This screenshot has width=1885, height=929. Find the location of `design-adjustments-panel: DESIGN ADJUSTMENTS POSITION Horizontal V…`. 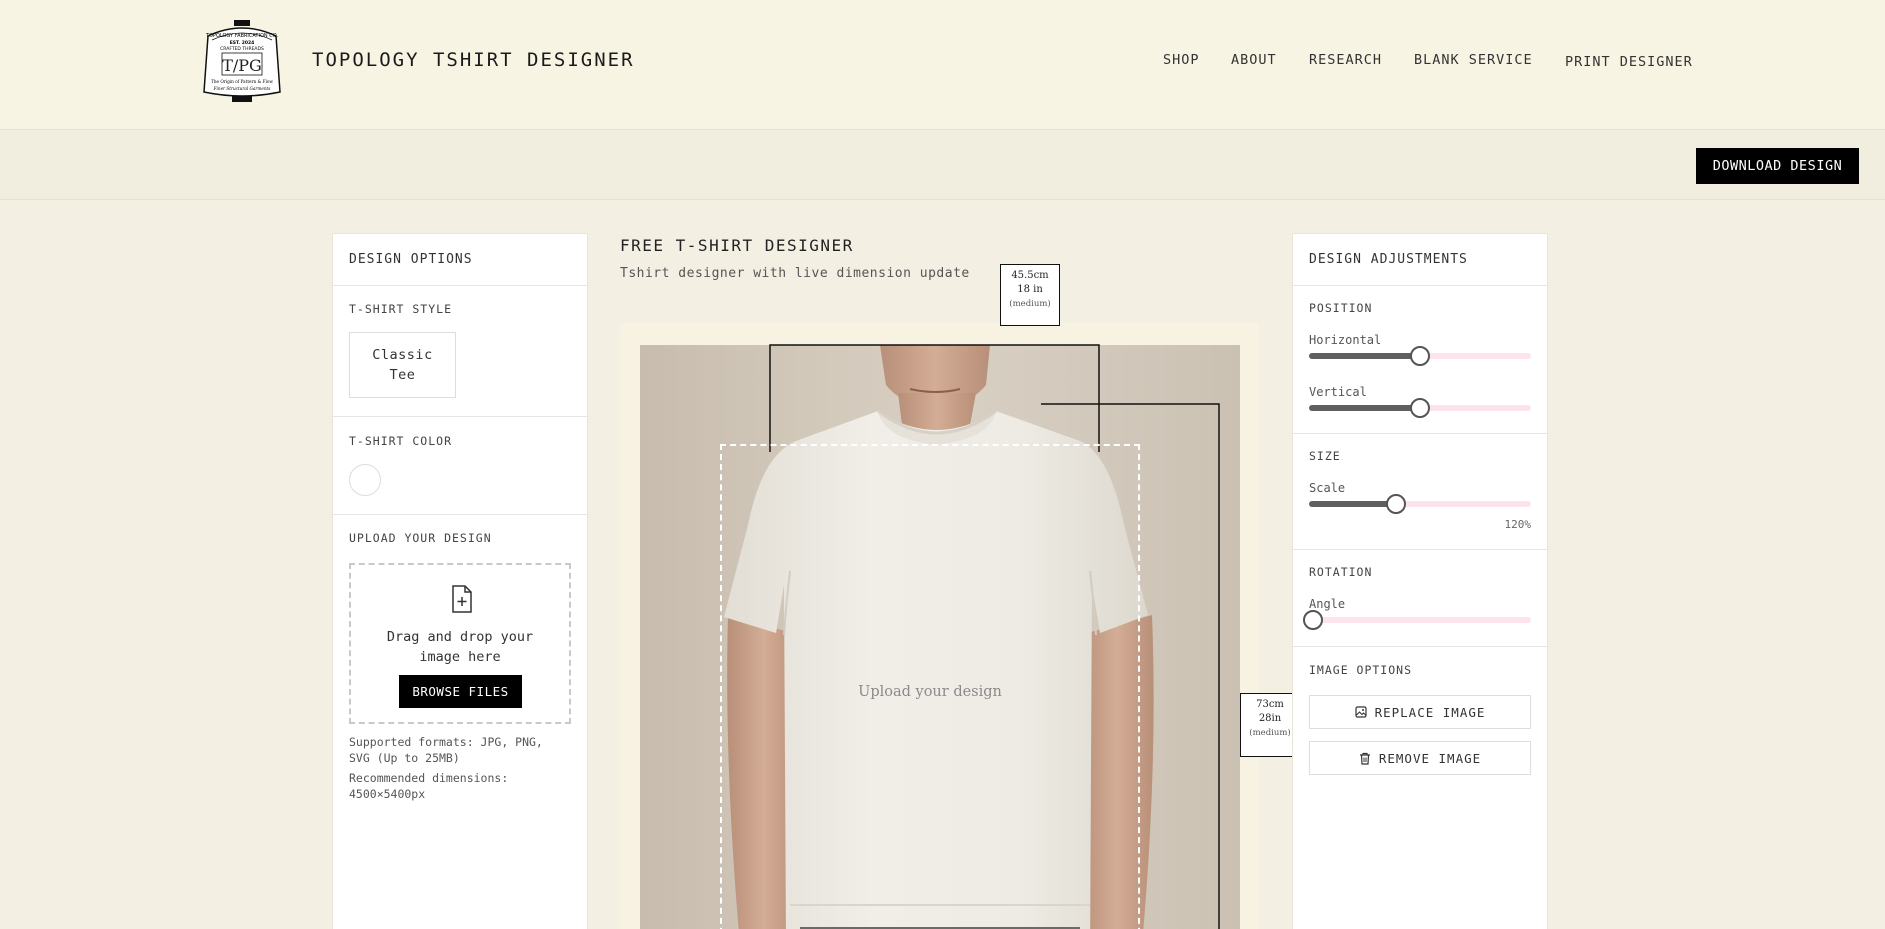

design-adjustments-panel: DESIGN ADJUSTMENTS POSITION Horizontal V… is located at coordinates (1420, 581).